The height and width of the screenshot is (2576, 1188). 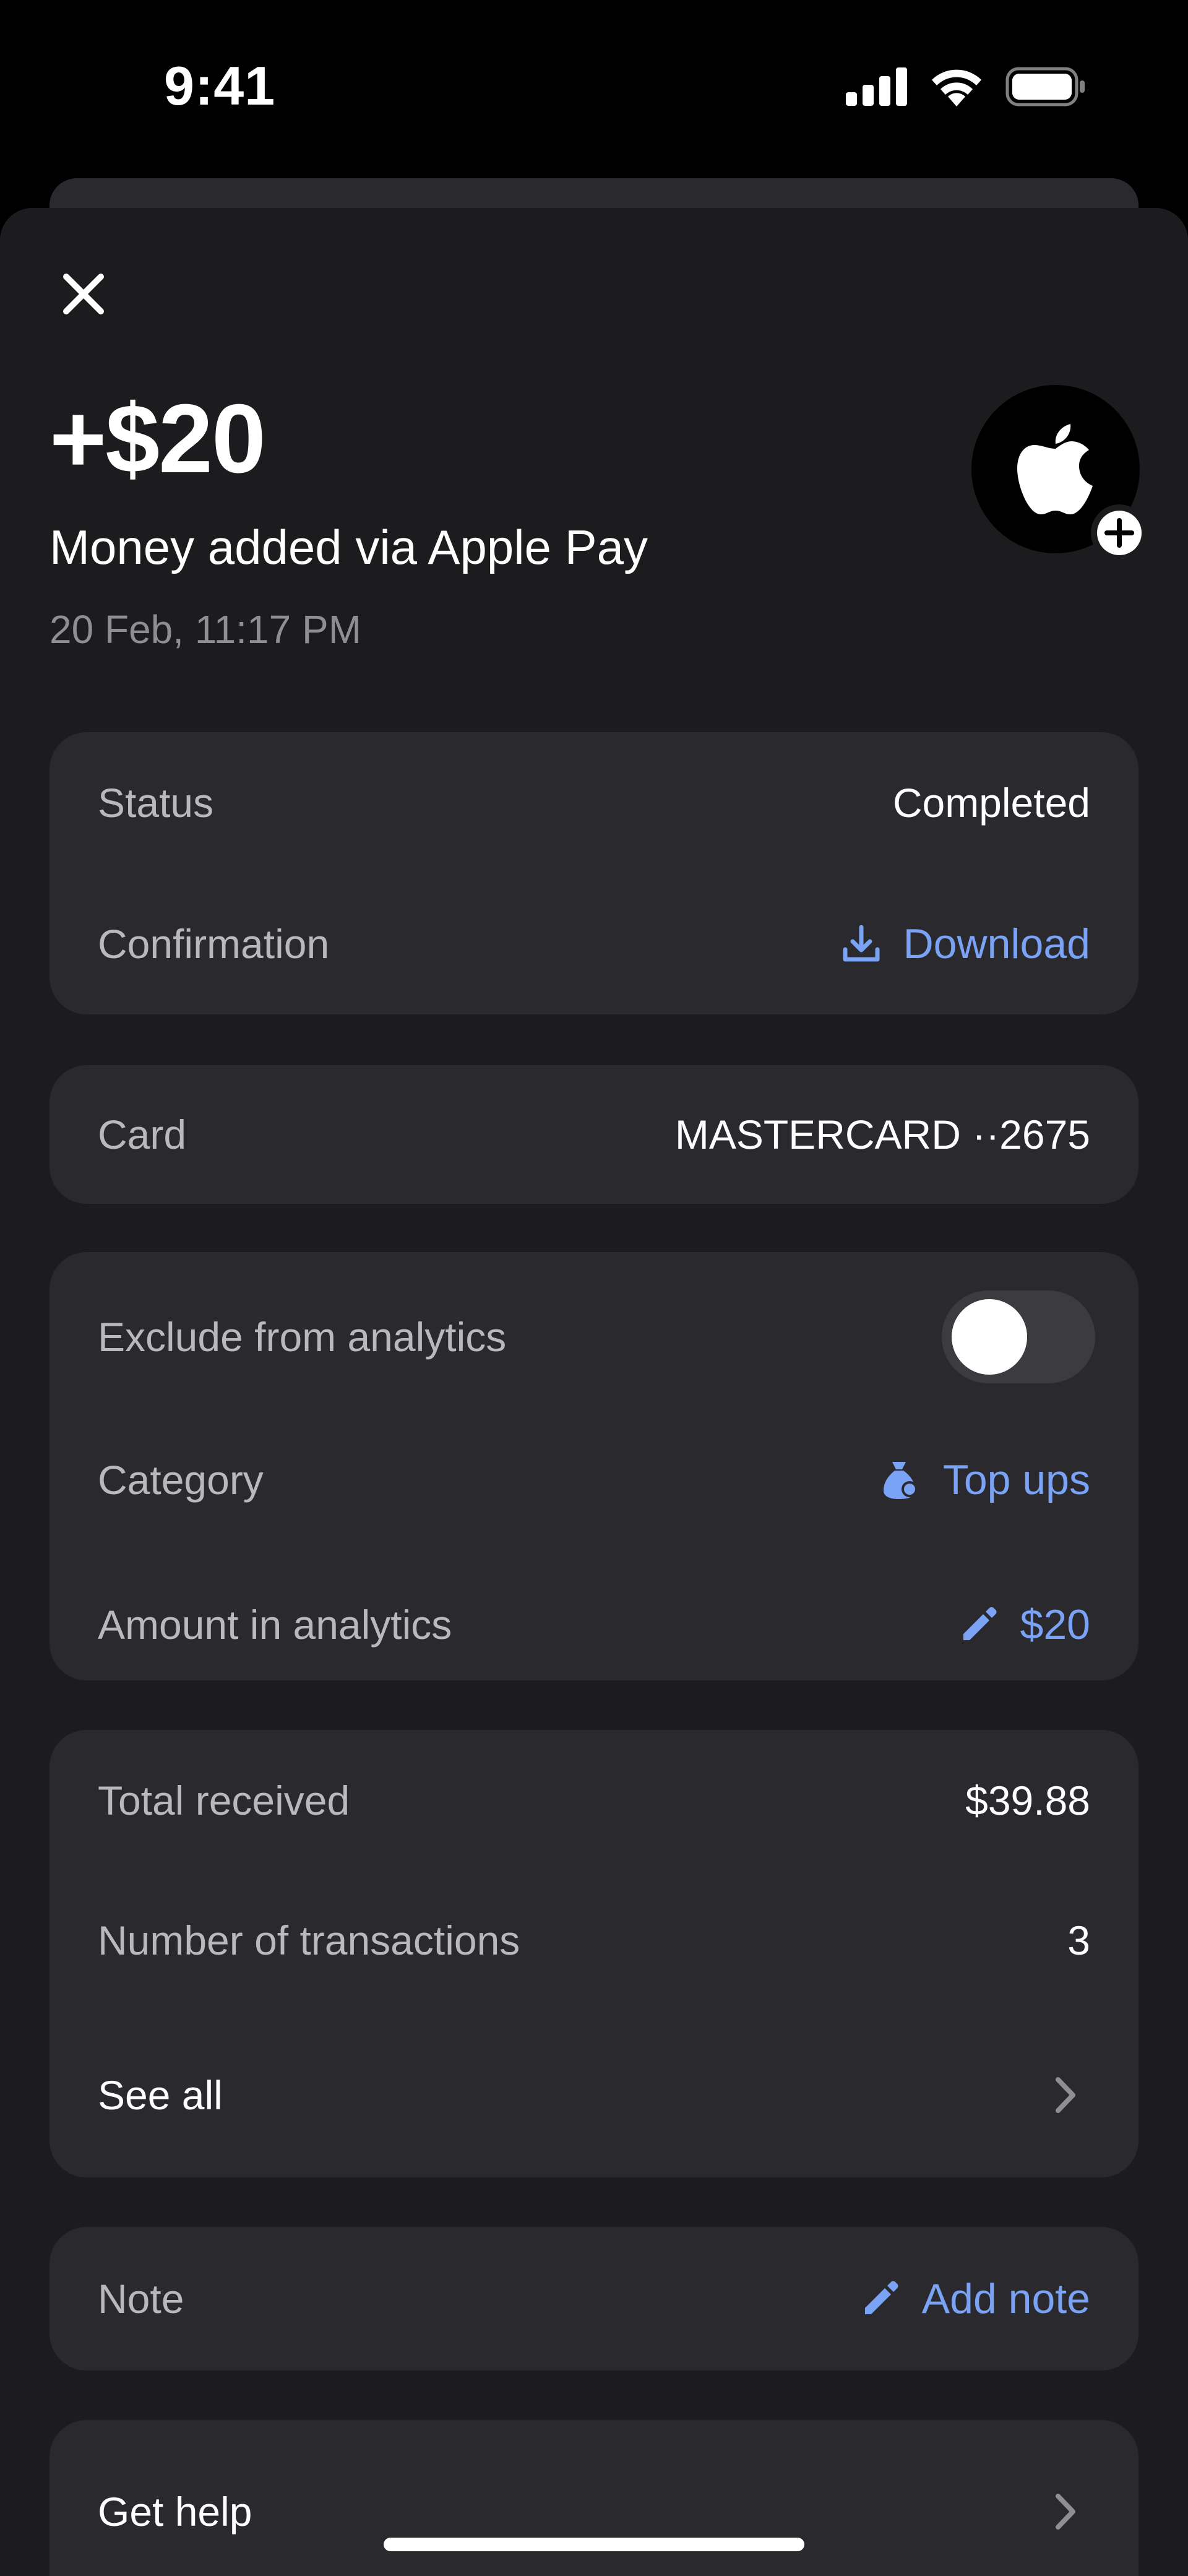 I want to click on exclude-analytics-label: Exclude from analytics, so click(x=302, y=1337).